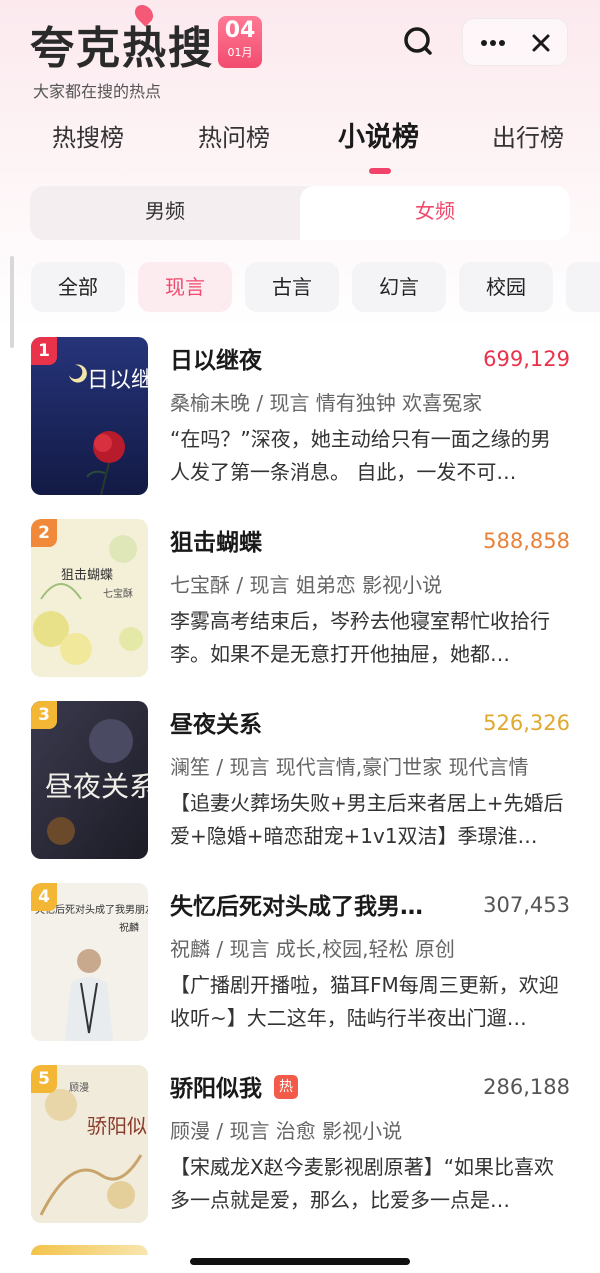 Image resolution: width=600 pixels, height=1273 pixels. What do you see at coordinates (380, 171) in the screenshot?
I see `active-tab-indicator` at bounding box center [380, 171].